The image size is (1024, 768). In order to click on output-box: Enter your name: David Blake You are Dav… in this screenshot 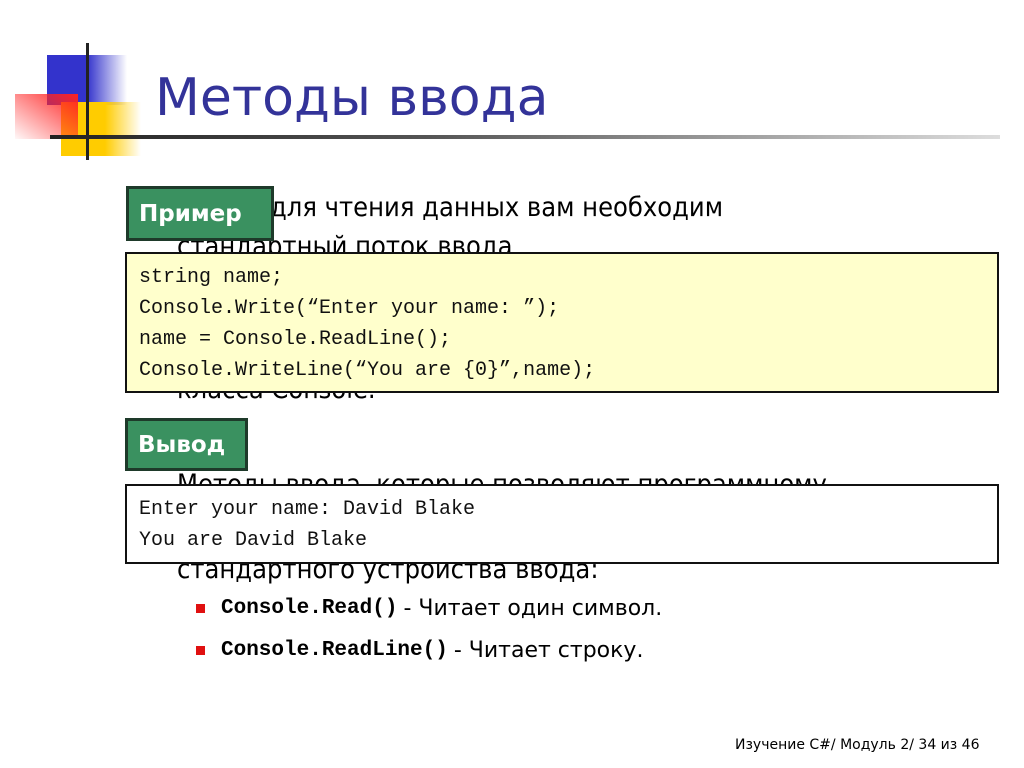, I will do `click(562, 524)`.